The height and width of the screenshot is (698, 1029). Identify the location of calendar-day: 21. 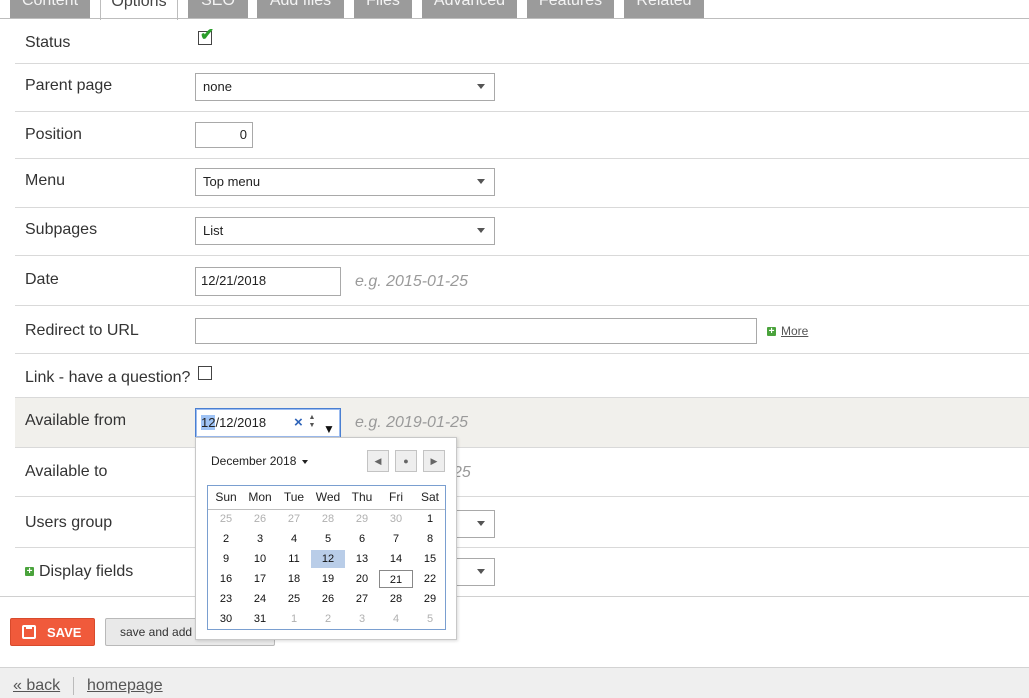
(396, 579).